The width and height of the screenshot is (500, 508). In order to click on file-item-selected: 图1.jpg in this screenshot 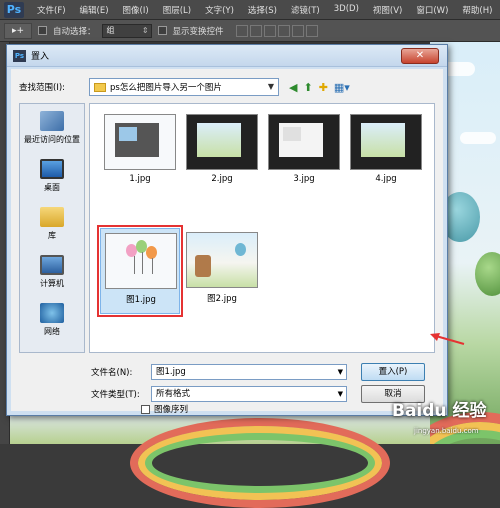, I will do `click(140, 271)`.